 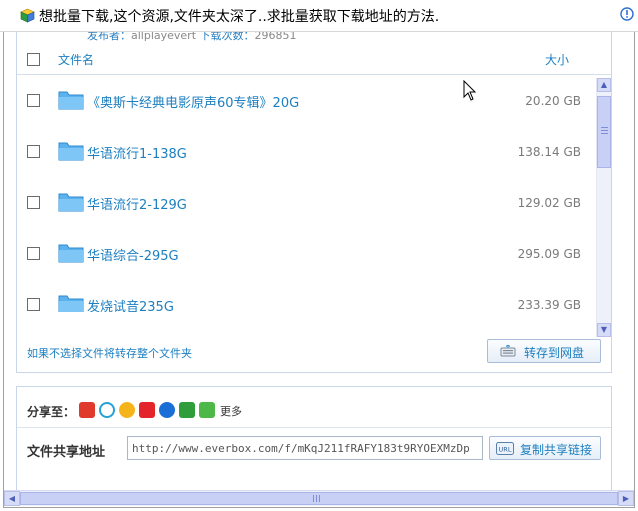 What do you see at coordinates (626, 498) in the screenshot?
I see `scroll-right-icon: ▶` at bounding box center [626, 498].